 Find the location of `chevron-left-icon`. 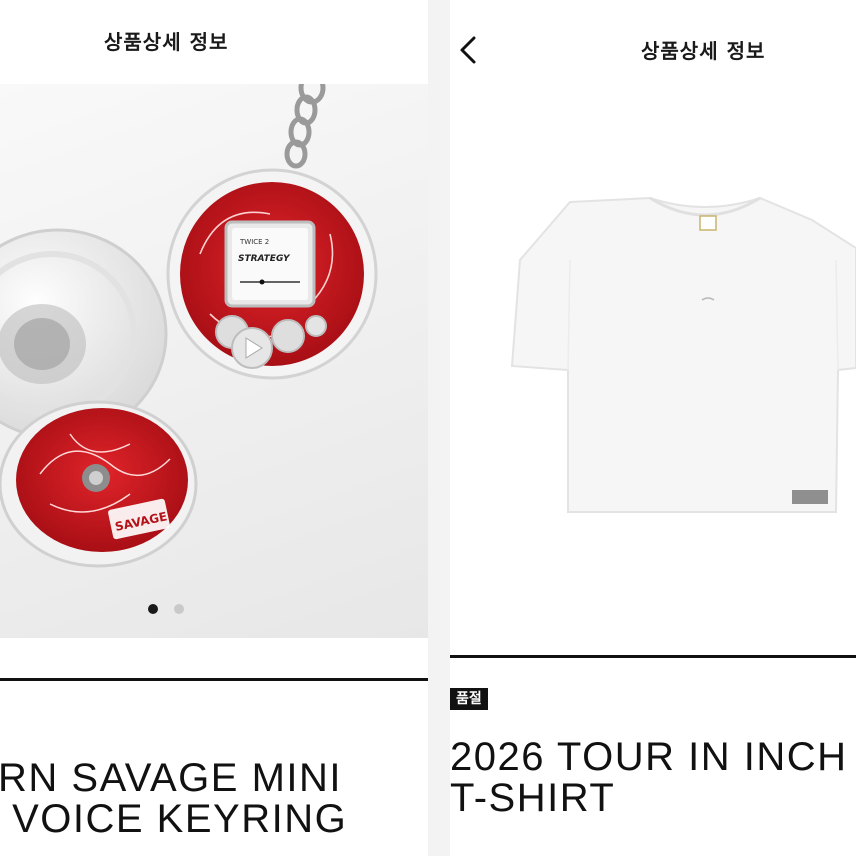

chevron-left-icon is located at coordinates (468, 50).